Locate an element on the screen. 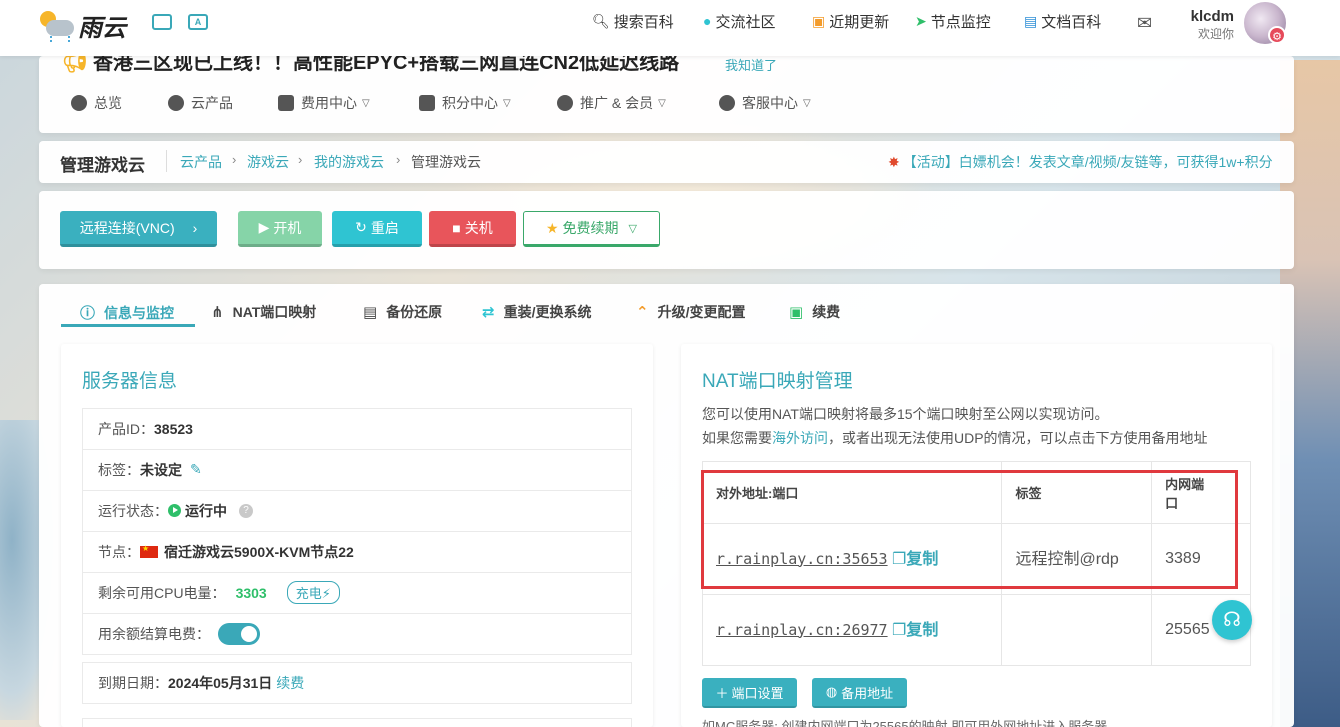  tag-row: 标签： 未设定 ✎ is located at coordinates (357, 470).